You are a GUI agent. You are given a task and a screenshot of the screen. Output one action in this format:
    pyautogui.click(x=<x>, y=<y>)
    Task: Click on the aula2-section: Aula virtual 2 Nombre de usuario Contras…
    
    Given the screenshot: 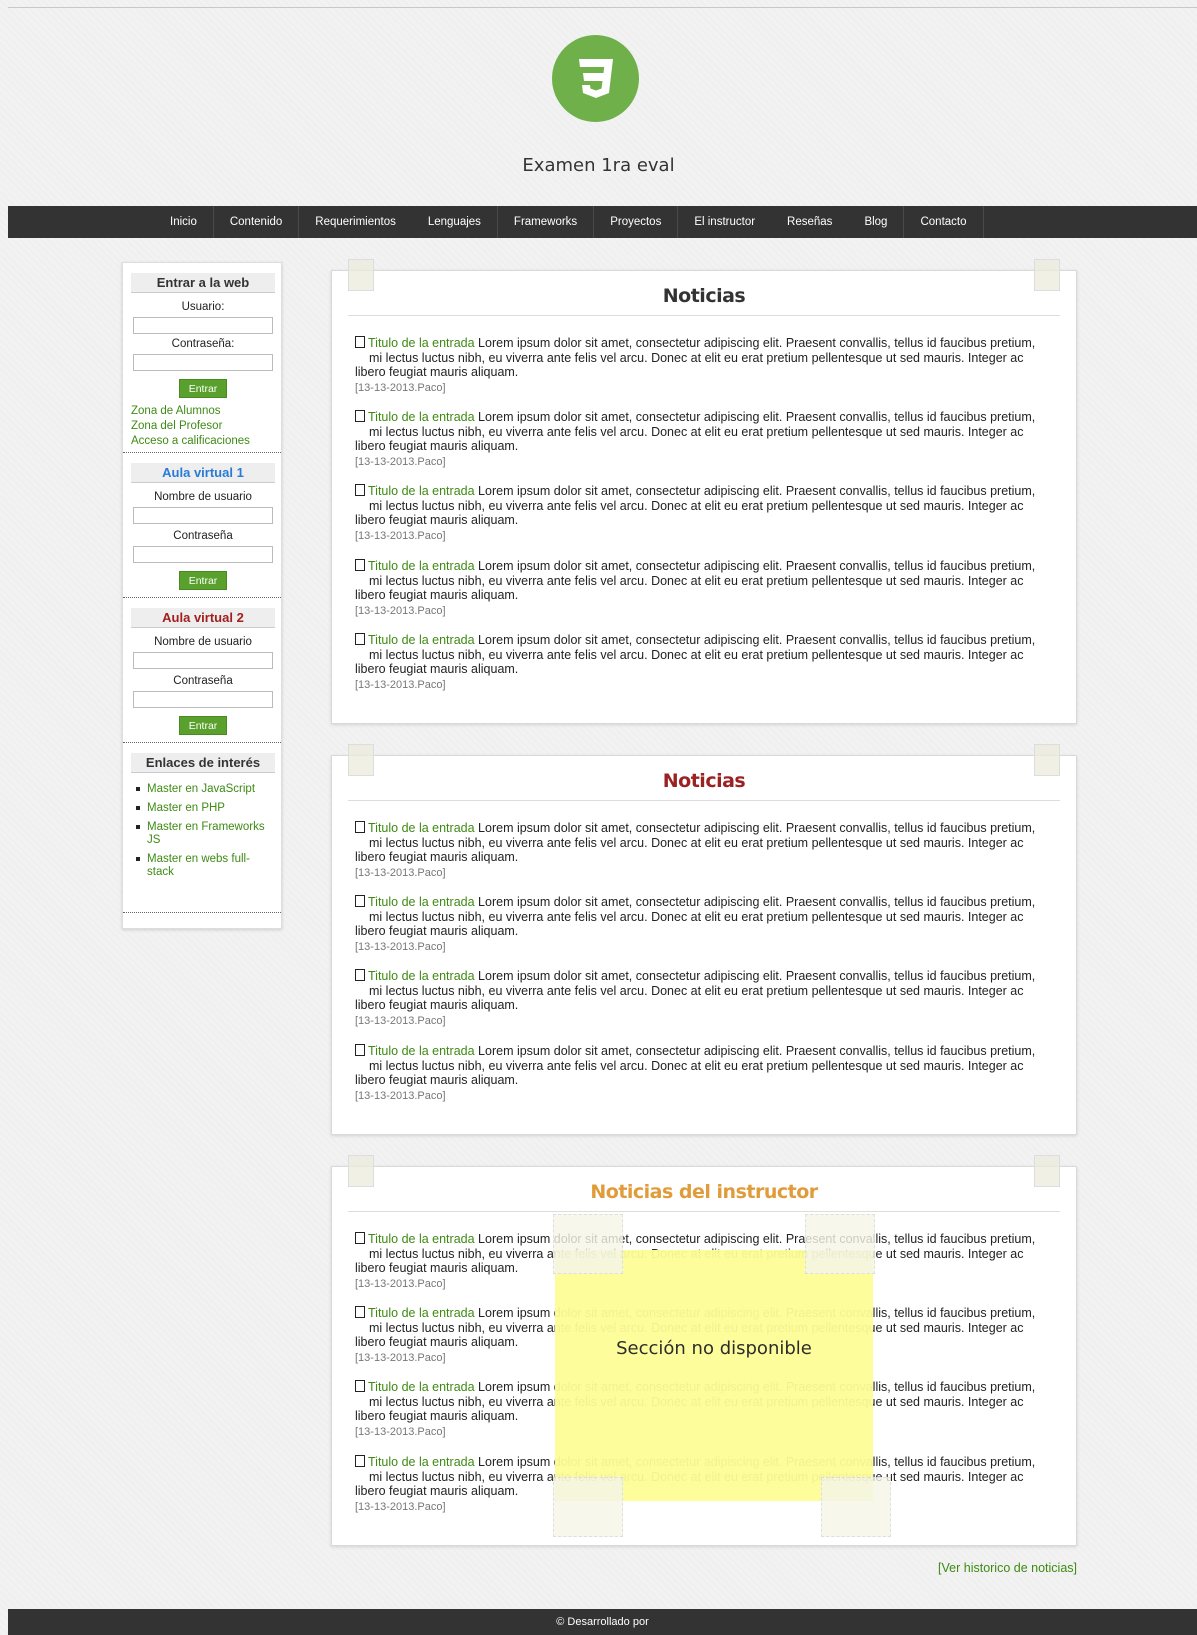 What is the action you would take?
    pyautogui.click(x=203, y=671)
    